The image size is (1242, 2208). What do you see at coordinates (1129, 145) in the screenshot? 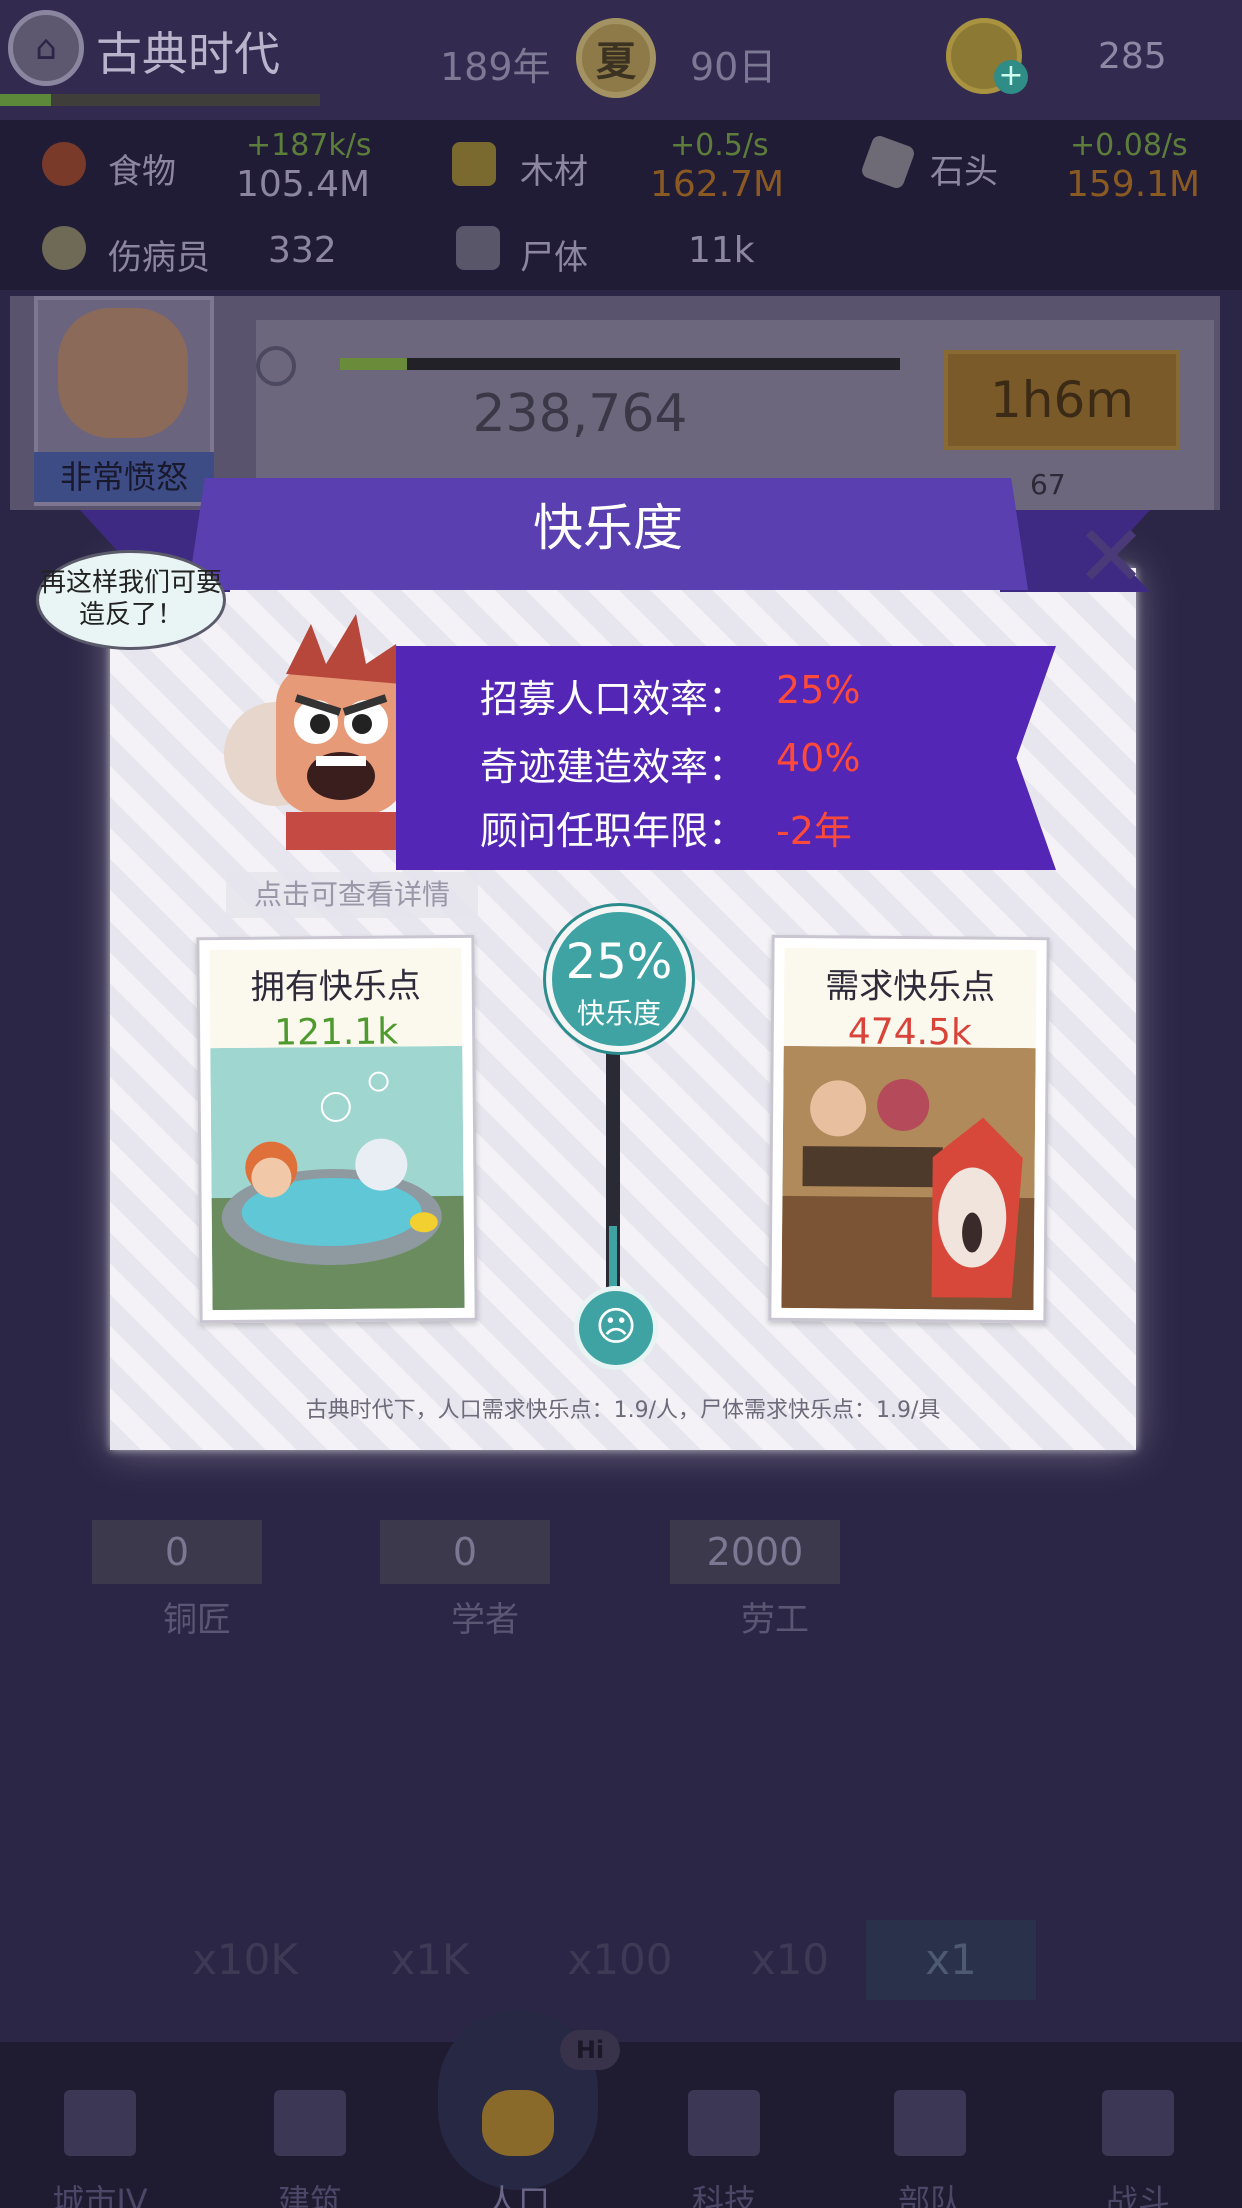
I see `stone-rate: +0.08/s` at bounding box center [1129, 145].